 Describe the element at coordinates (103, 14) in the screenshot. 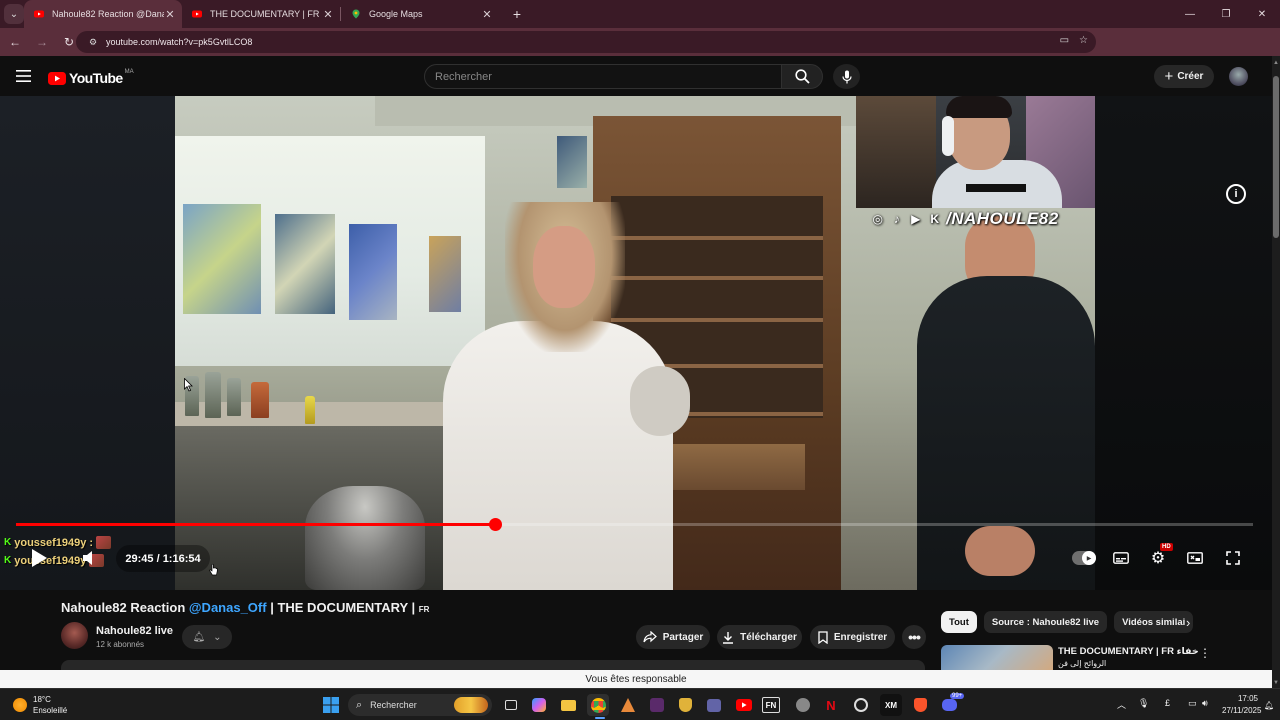

I see `tab-youtube-video: Nahoule82 Reaction @Danas_O ✕` at that location.